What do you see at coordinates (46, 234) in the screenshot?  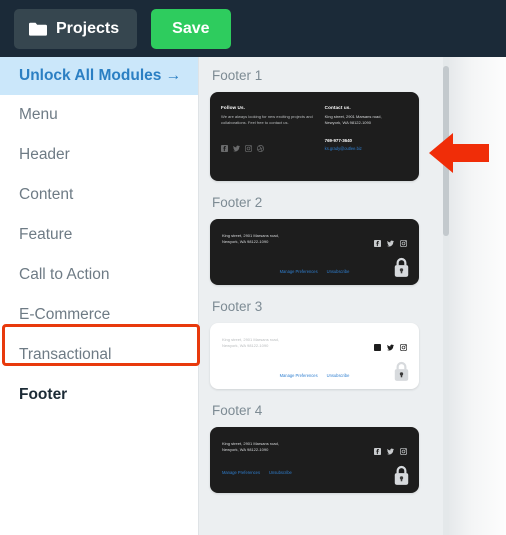 I see `sidebar-item-label: Feature` at bounding box center [46, 234].